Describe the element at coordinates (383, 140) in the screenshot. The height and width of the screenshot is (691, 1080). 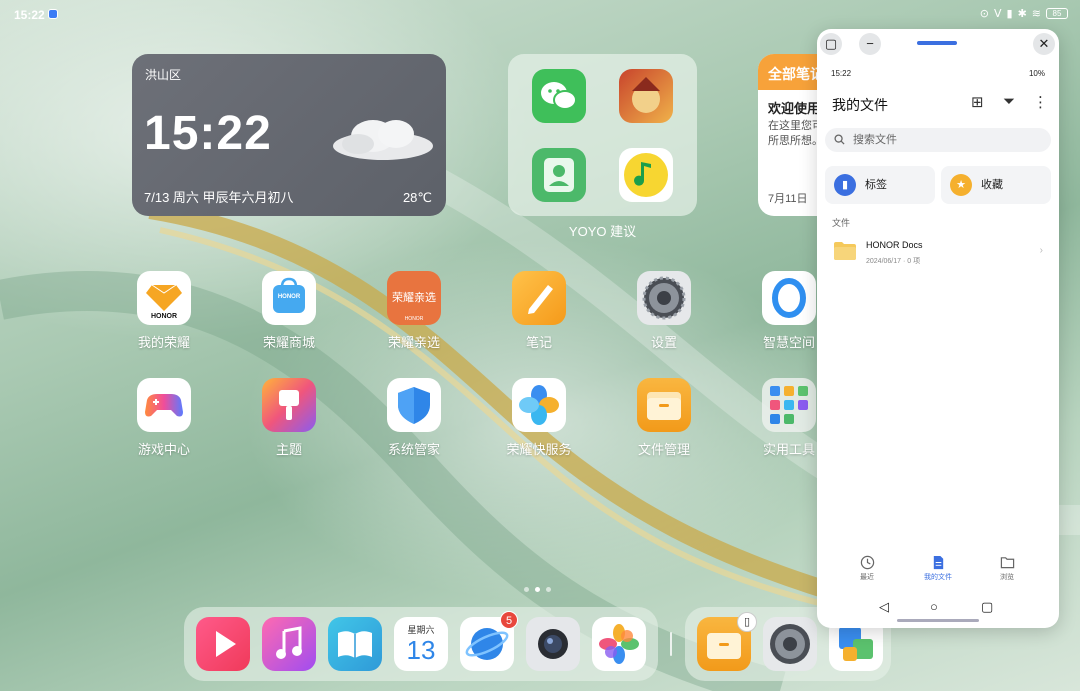
I see `cloud-icon` at that location.